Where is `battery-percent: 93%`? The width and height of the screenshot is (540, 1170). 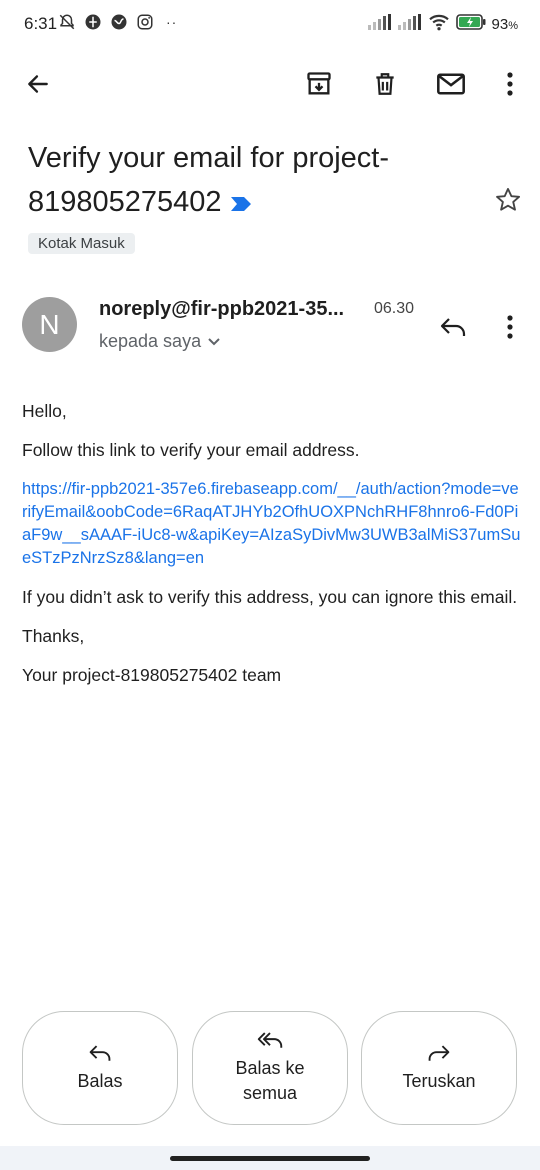 battery-percent: 93% is located at coordinates (504, 24).